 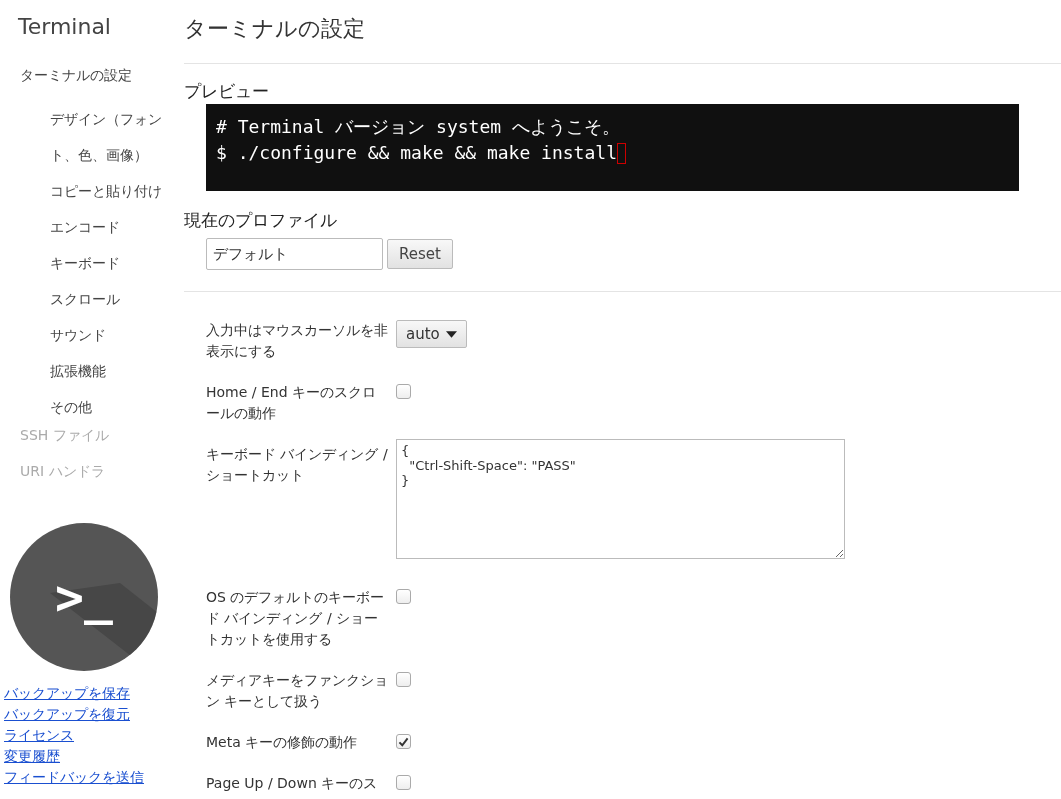 What do you see at coordinates (85, 137) in the screenshot?
I see `nav-subitem: デザイン（フォント、色、画像）` at bounding box center [85, 137].